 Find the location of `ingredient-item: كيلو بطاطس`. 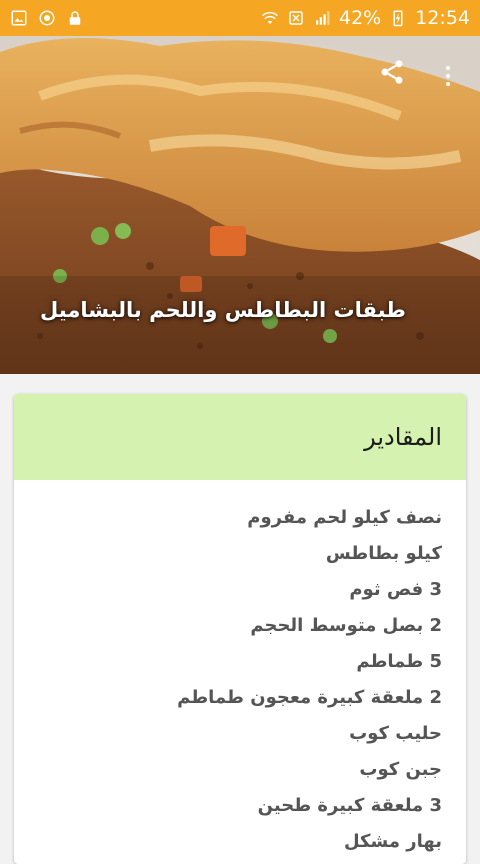

ingredient-item: كيلو بطاطس is located at coordinates (383, 553).